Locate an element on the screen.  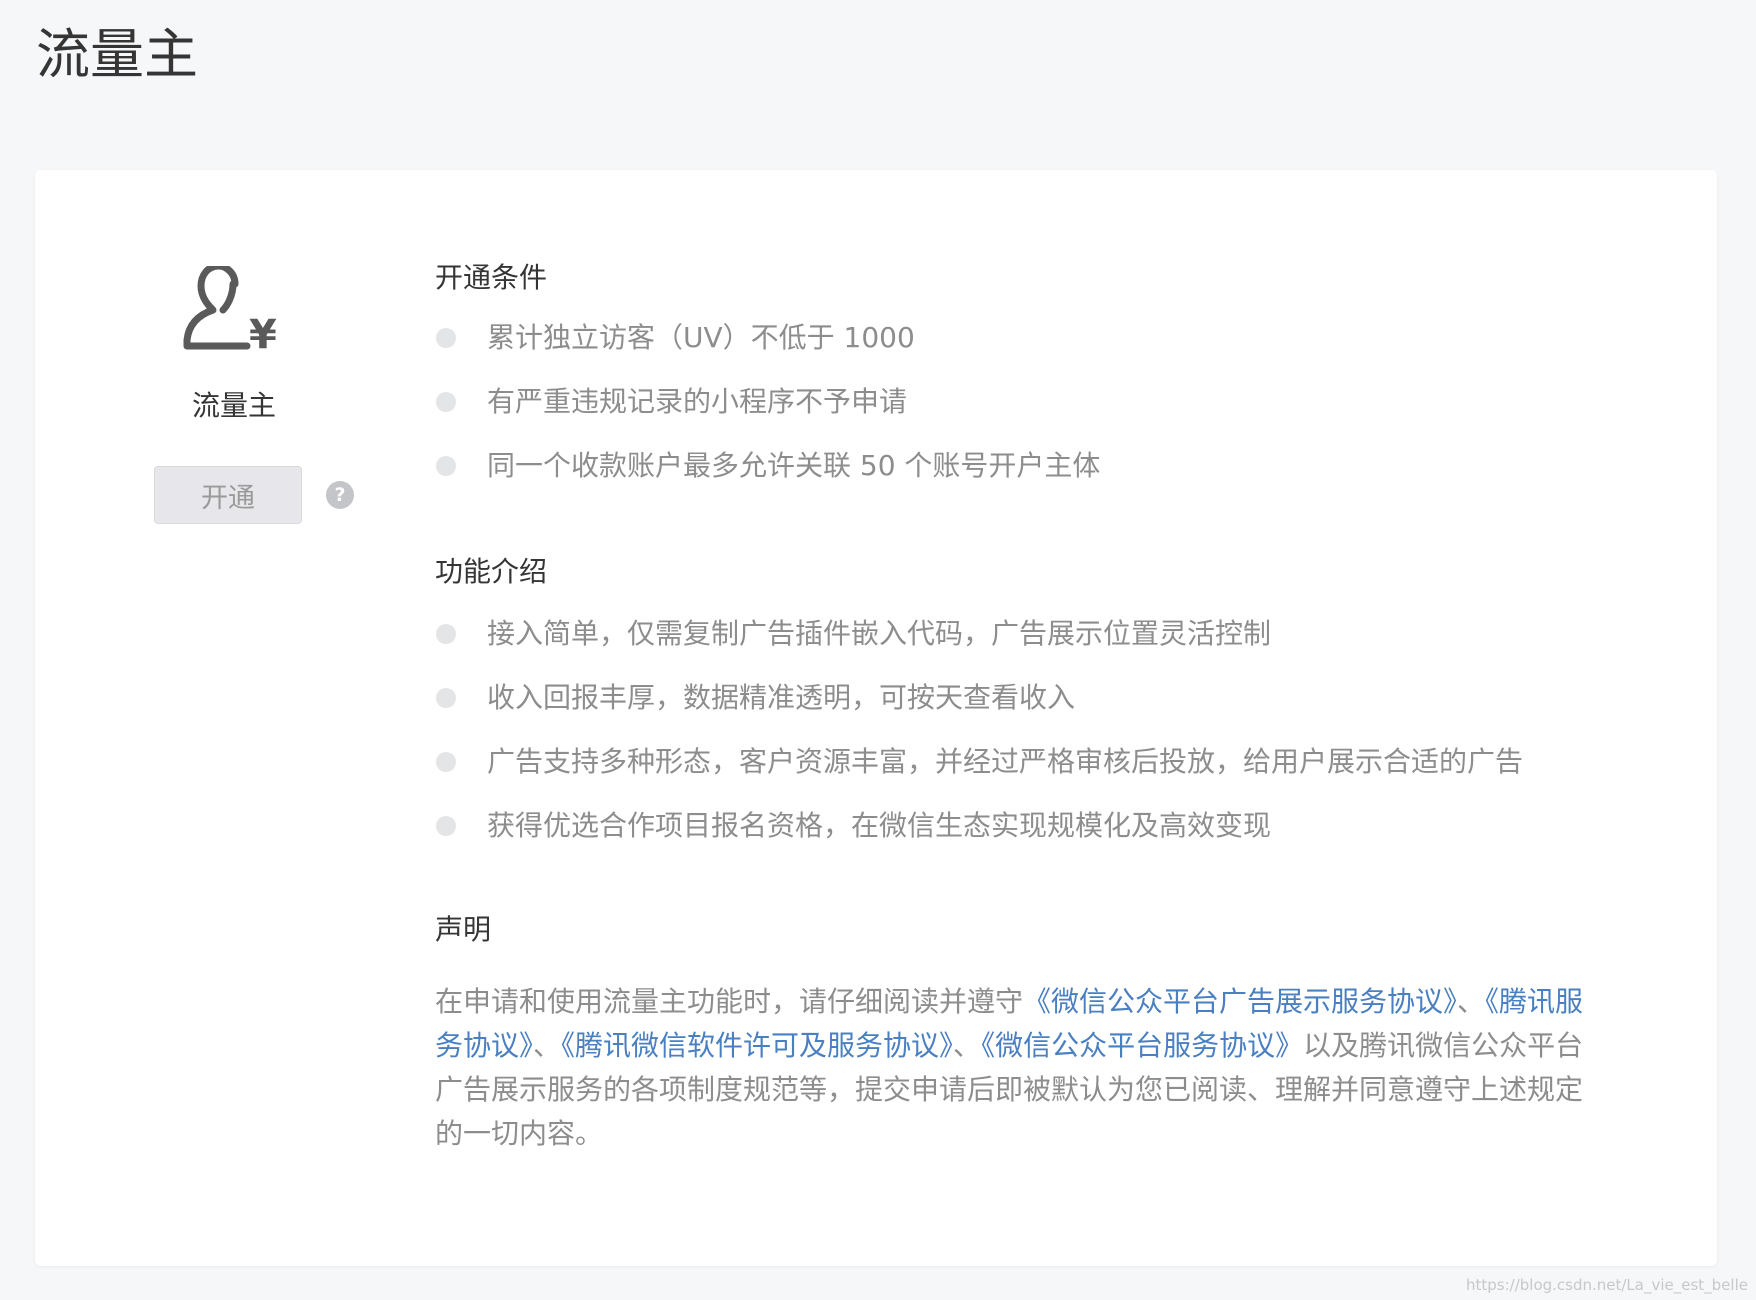
ad-display-agreement-link: 《微信公众平台广告展示服务协议》 is located at coordinates (1240, 1001).